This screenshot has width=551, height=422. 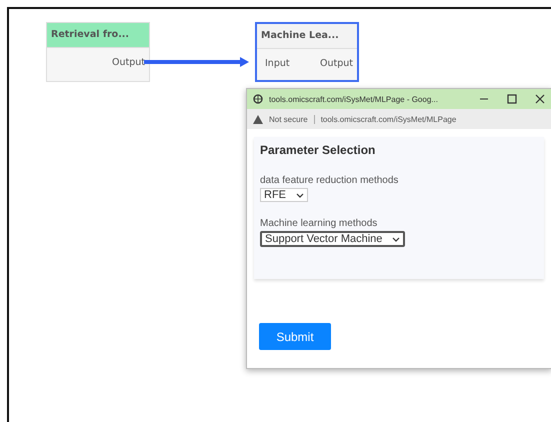 What do you see at coordinates (333, 239) in the screenshot?
I see `dropdown: Support Vector Machine` at bounding box center [333, 239].